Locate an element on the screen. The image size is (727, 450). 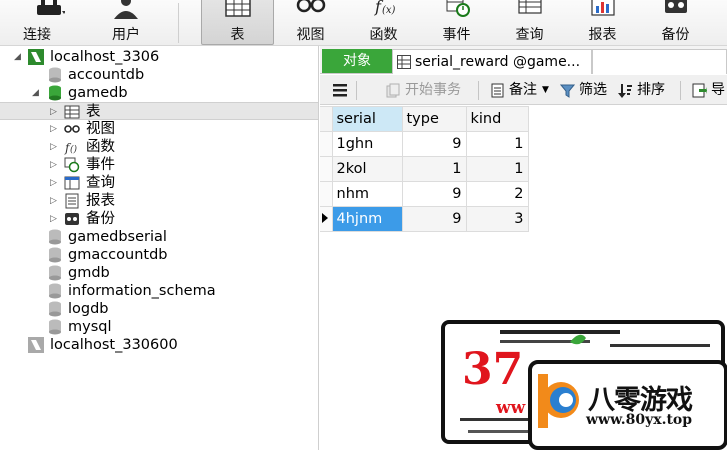
tree-item-events: ▷ 事件 is located at coordinates (159, 165).